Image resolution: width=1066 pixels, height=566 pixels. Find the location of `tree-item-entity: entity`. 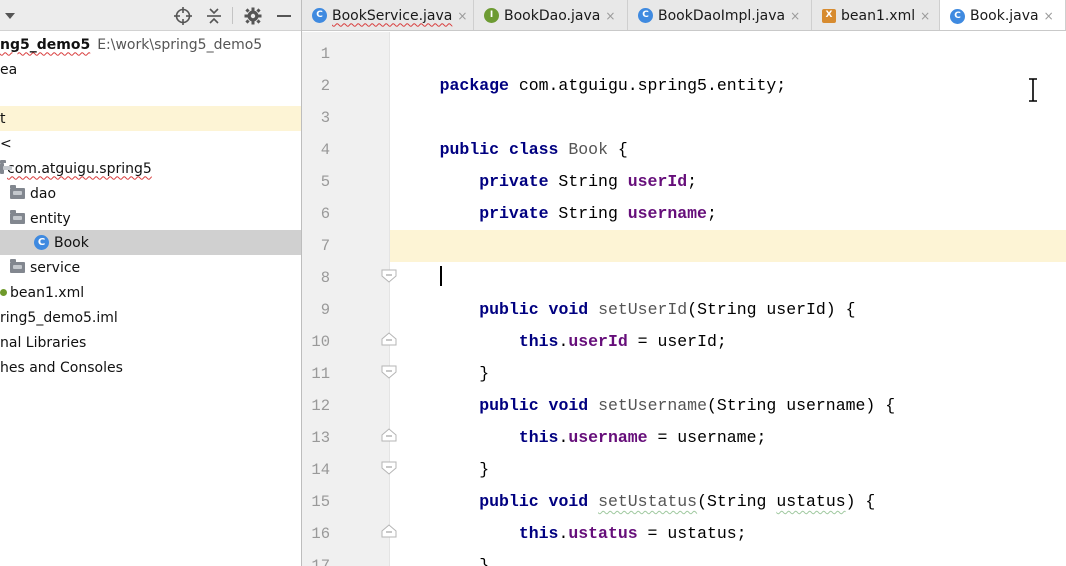

tree-item-entity: entity is located at coordinates (150, 218).